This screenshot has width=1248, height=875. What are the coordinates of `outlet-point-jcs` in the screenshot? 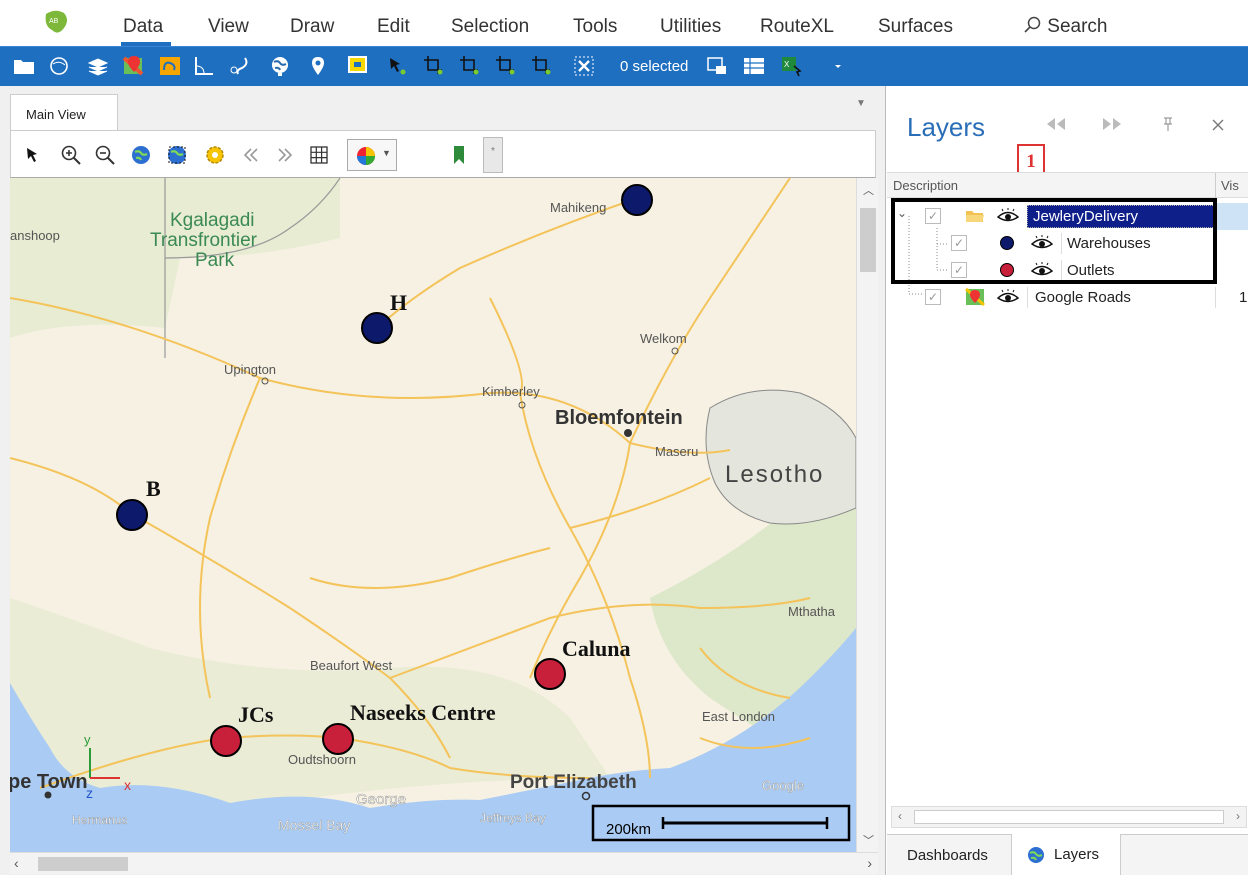 It's located at (226, 741).